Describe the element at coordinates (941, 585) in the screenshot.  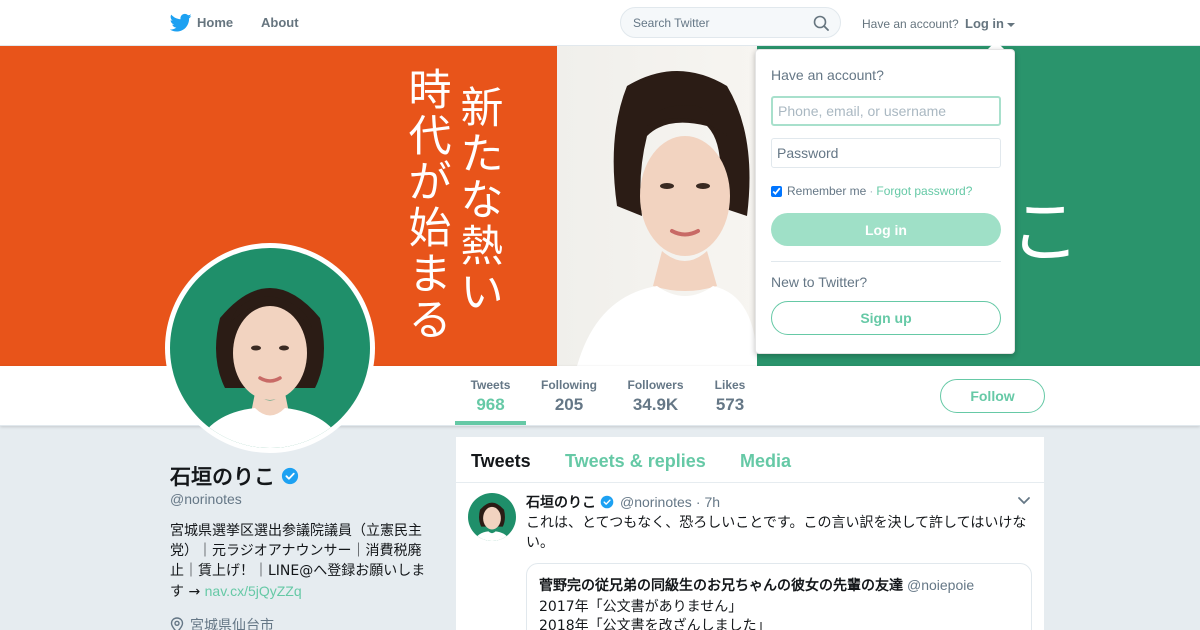
I see `quoted-author-handle: @noiepoie` at that location.